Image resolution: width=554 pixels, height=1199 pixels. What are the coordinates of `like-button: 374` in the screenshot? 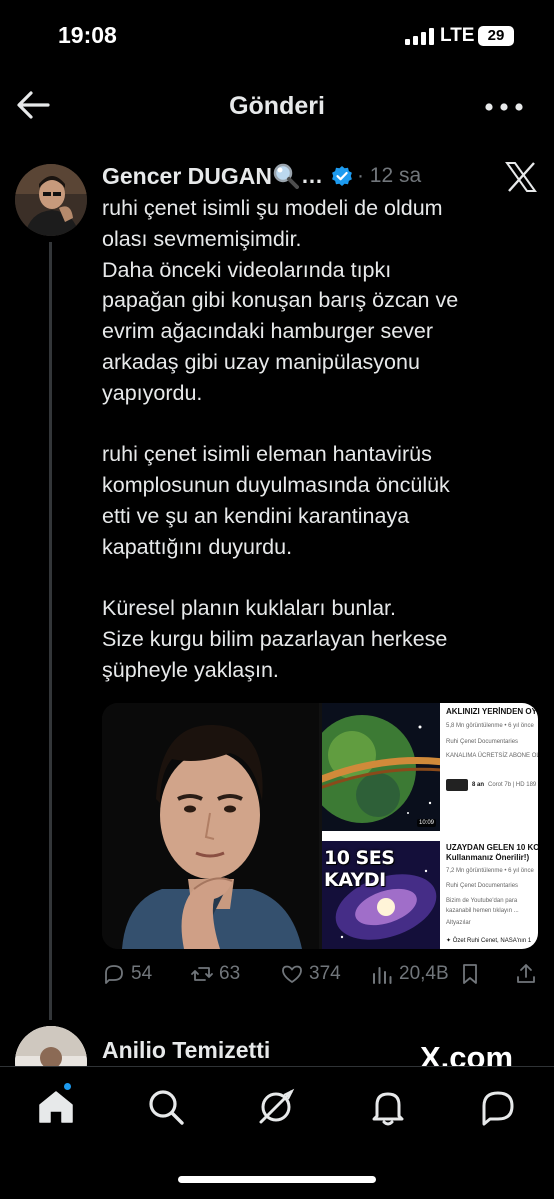 It's located at (310, 974).